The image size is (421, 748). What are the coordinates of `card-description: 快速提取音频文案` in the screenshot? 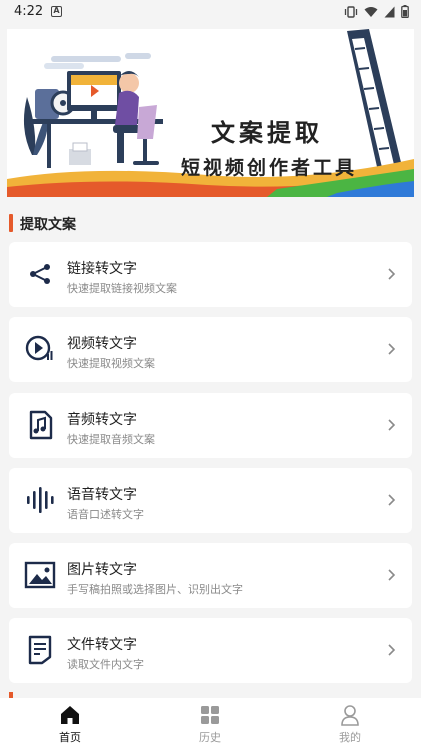 It's located at (111, 439).